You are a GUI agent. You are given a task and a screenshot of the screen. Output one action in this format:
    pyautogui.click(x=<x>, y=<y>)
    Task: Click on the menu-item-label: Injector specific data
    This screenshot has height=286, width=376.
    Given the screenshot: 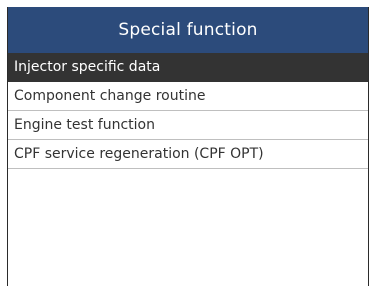 What is the action you would take?
    pyautogui.click(x=87, y=67)
    